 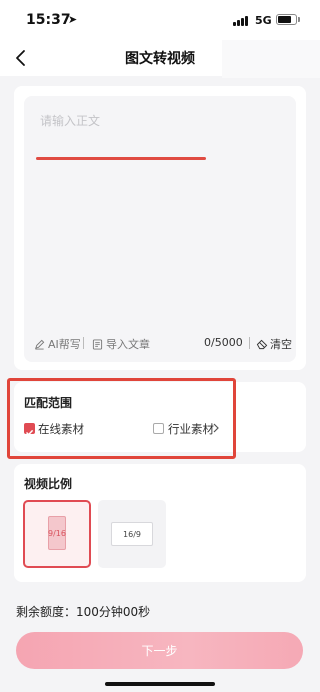 I want to click on clear-label: 清空, so click(x=281, y=344).